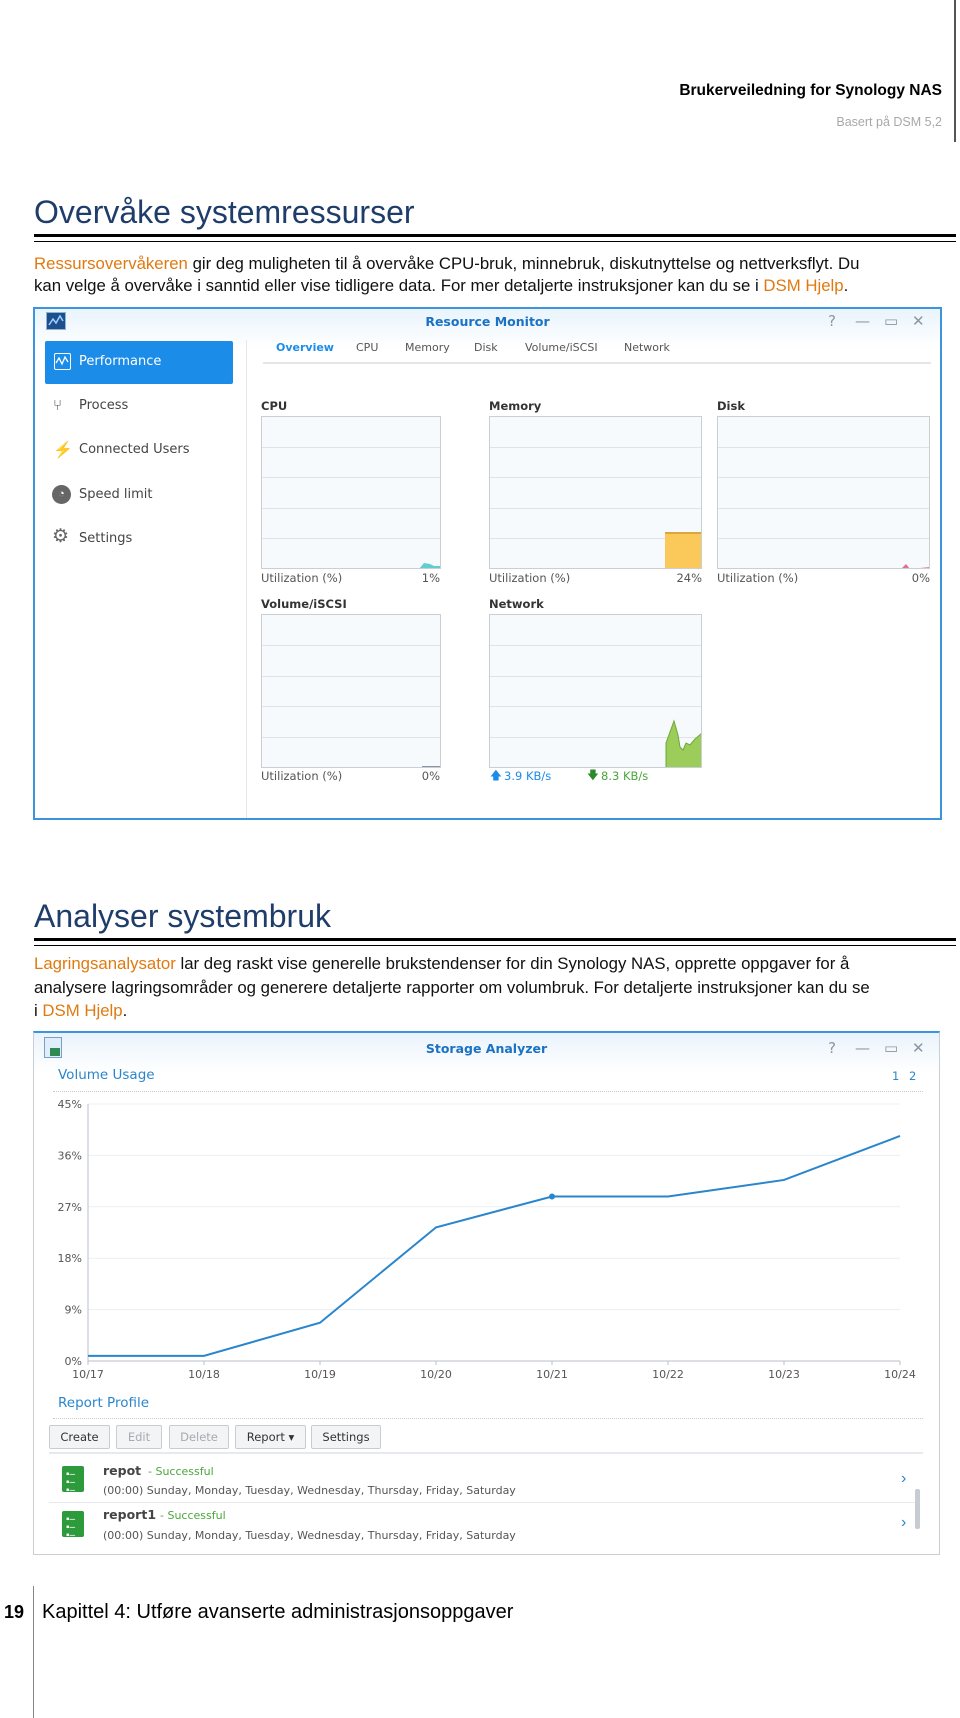 The image size is (960, 1718). I want to click on volume-page-2: 2, so click(912, 1076).